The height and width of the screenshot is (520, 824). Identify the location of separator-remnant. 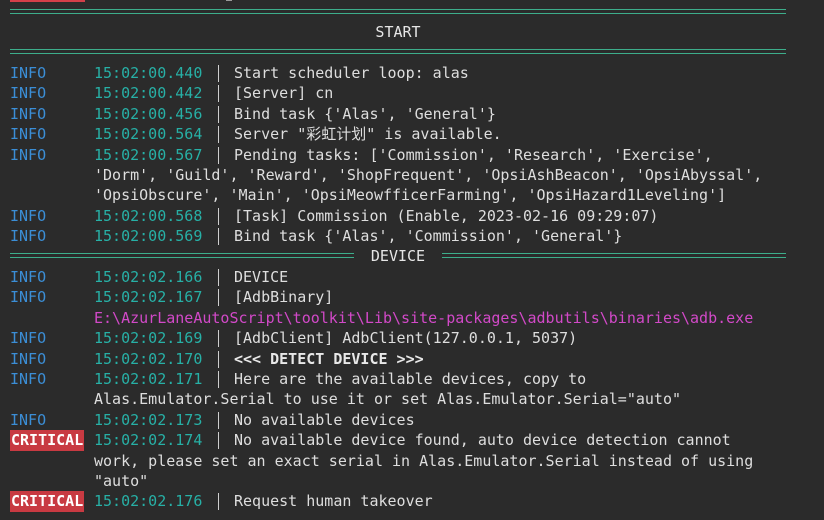
(229, 0).